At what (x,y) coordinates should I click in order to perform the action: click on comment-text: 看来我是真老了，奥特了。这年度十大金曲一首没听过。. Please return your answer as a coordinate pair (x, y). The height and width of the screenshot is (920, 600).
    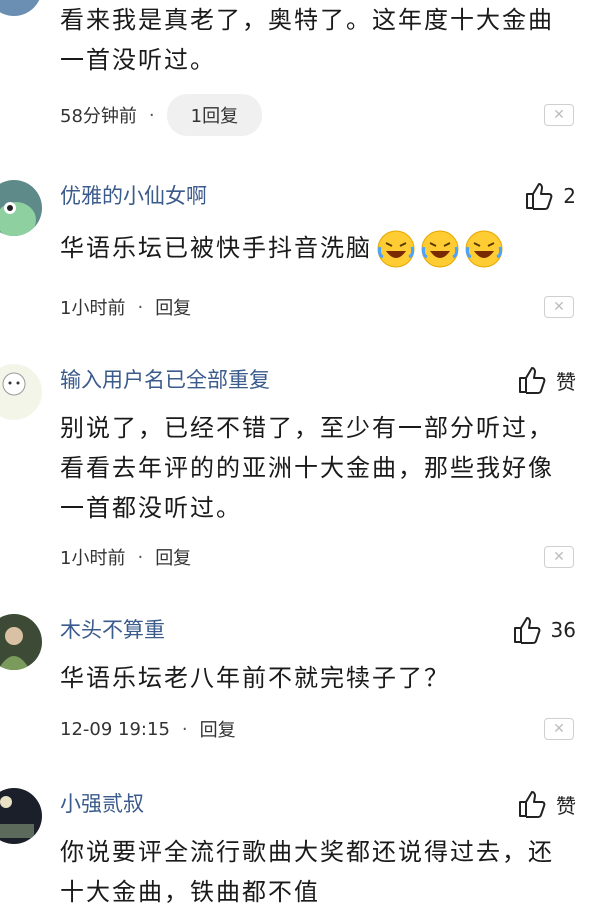
    Looking at the image, I should click on (307, 40).